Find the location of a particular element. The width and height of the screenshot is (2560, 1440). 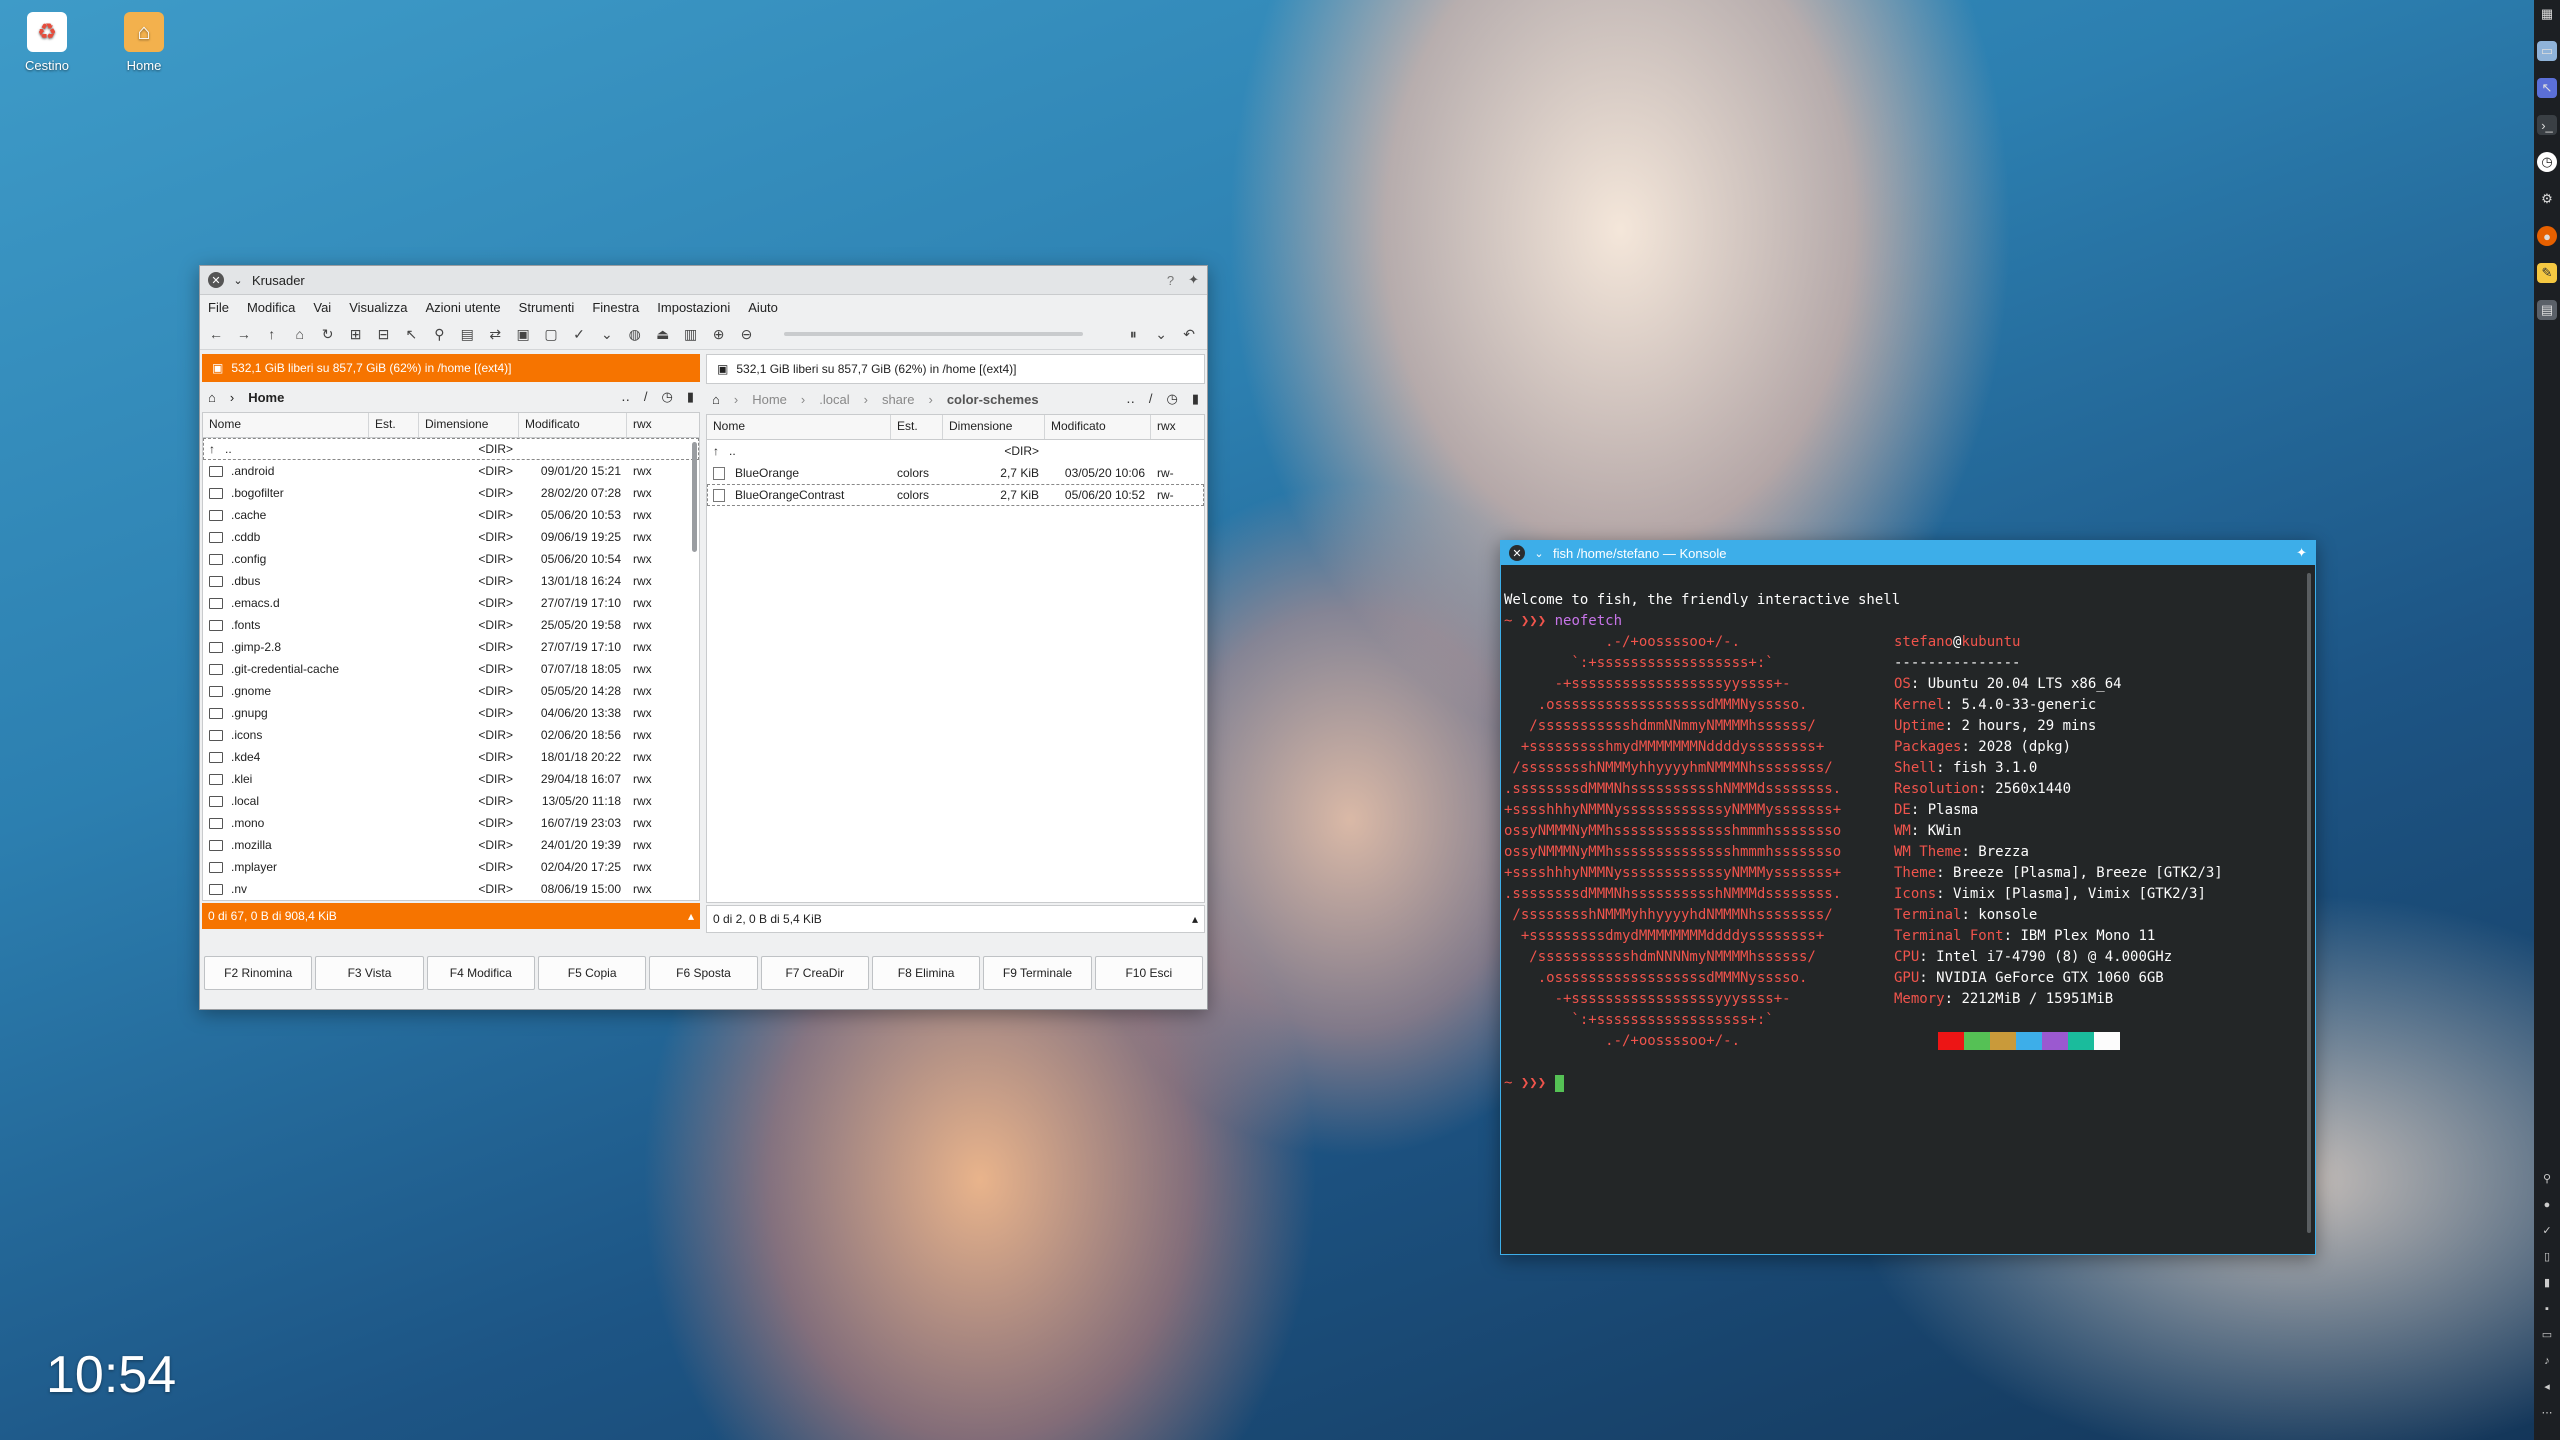

cast-icon: ▤ is located at coordinates (2547, 310).